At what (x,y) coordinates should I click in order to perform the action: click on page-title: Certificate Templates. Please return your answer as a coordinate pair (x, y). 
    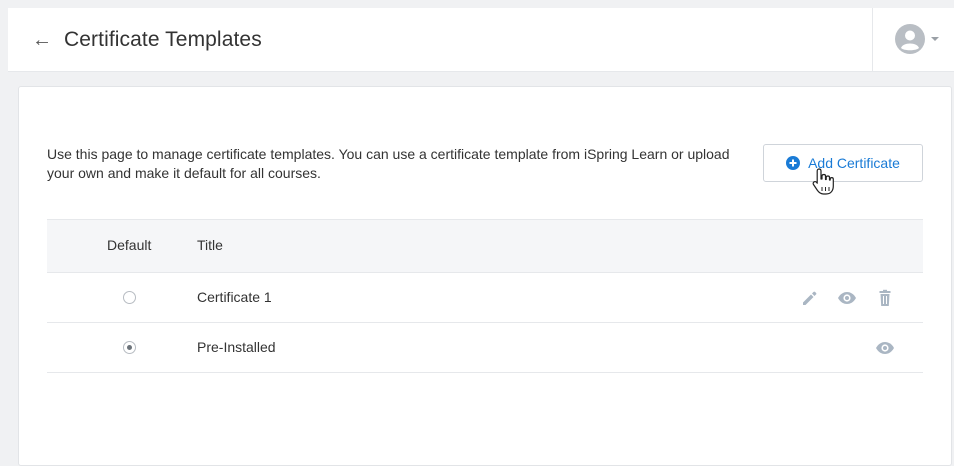
    Looking at the image, I should click on (163, 39).